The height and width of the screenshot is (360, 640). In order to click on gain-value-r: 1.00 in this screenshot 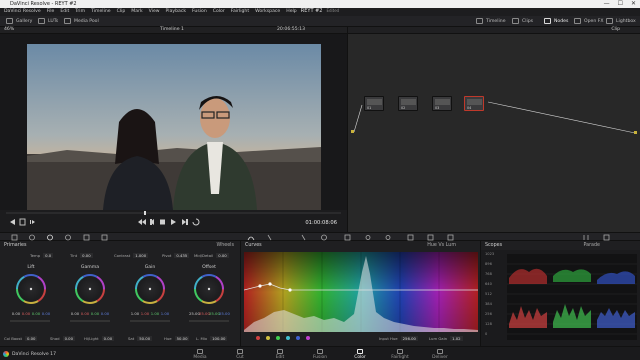, I will do `click(145, 313)`.